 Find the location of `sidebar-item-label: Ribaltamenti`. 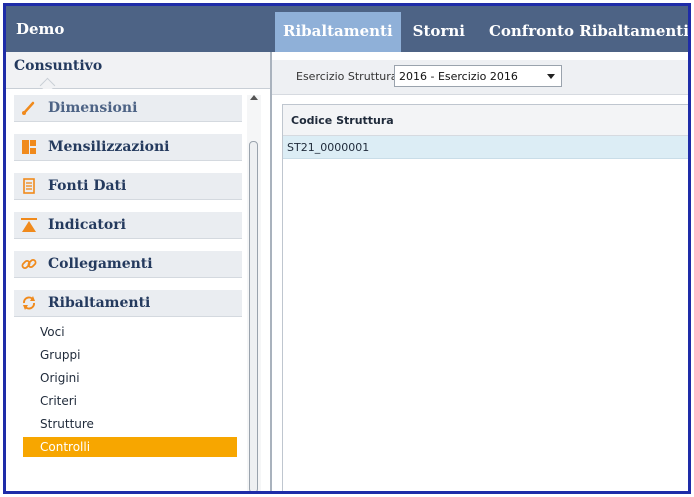

sidebar-item-label: Ribaltamenti is located at coordinates (99, 303).